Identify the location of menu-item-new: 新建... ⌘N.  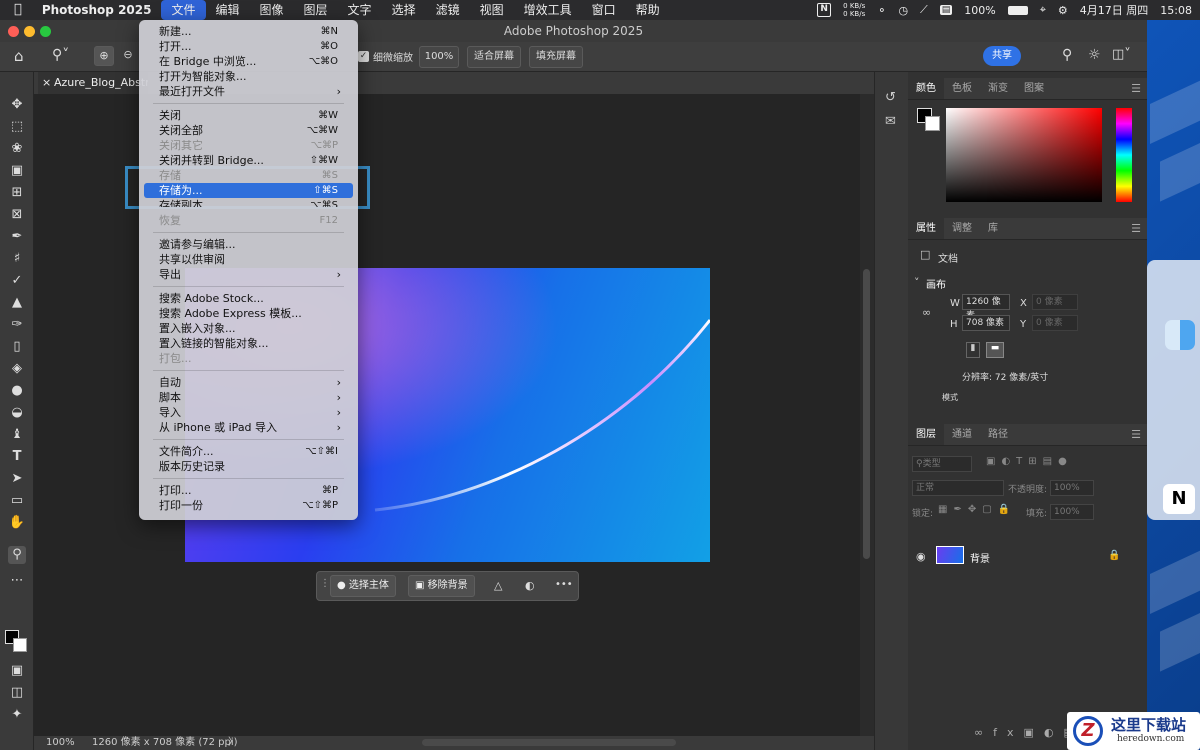
(248, 31).